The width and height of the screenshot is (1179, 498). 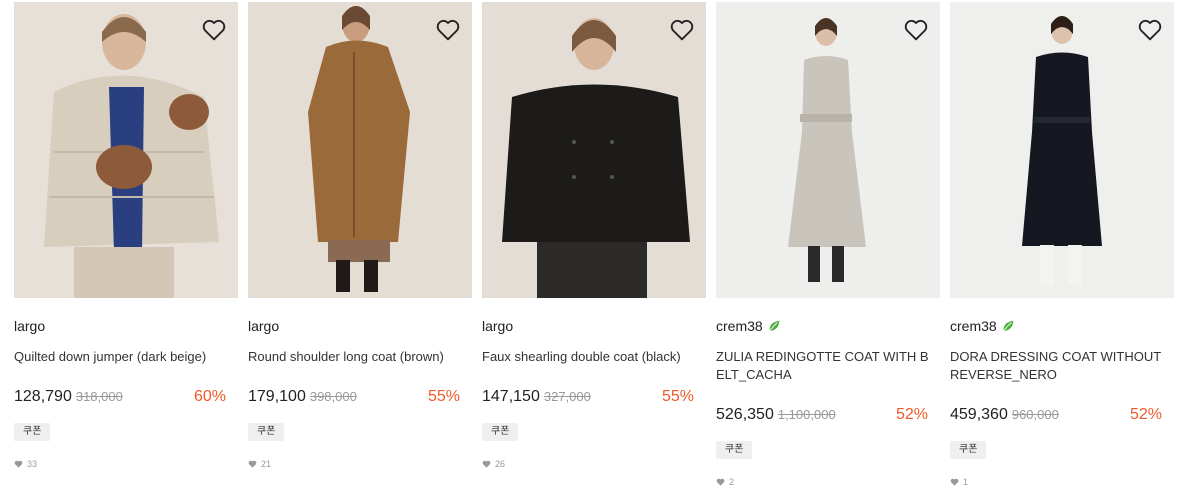 What do you see at coordinates (277, 396) in the screenshot?
I see `sale-price: 179,100` at bounding box center [277, 396].